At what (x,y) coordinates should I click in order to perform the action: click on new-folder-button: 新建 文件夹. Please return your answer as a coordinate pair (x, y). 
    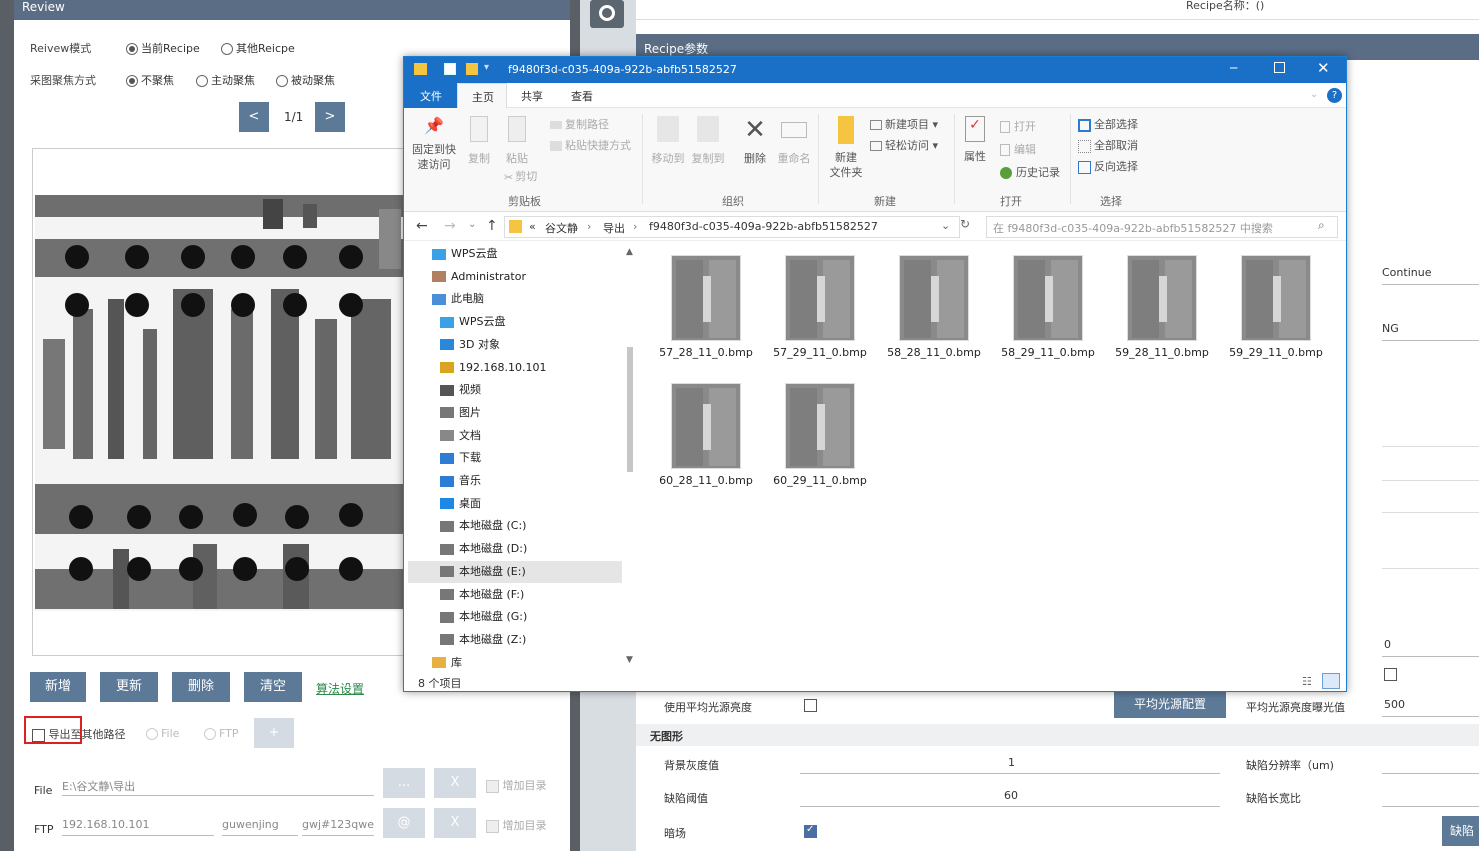
    Looking at the image, I should click on (846, 148).